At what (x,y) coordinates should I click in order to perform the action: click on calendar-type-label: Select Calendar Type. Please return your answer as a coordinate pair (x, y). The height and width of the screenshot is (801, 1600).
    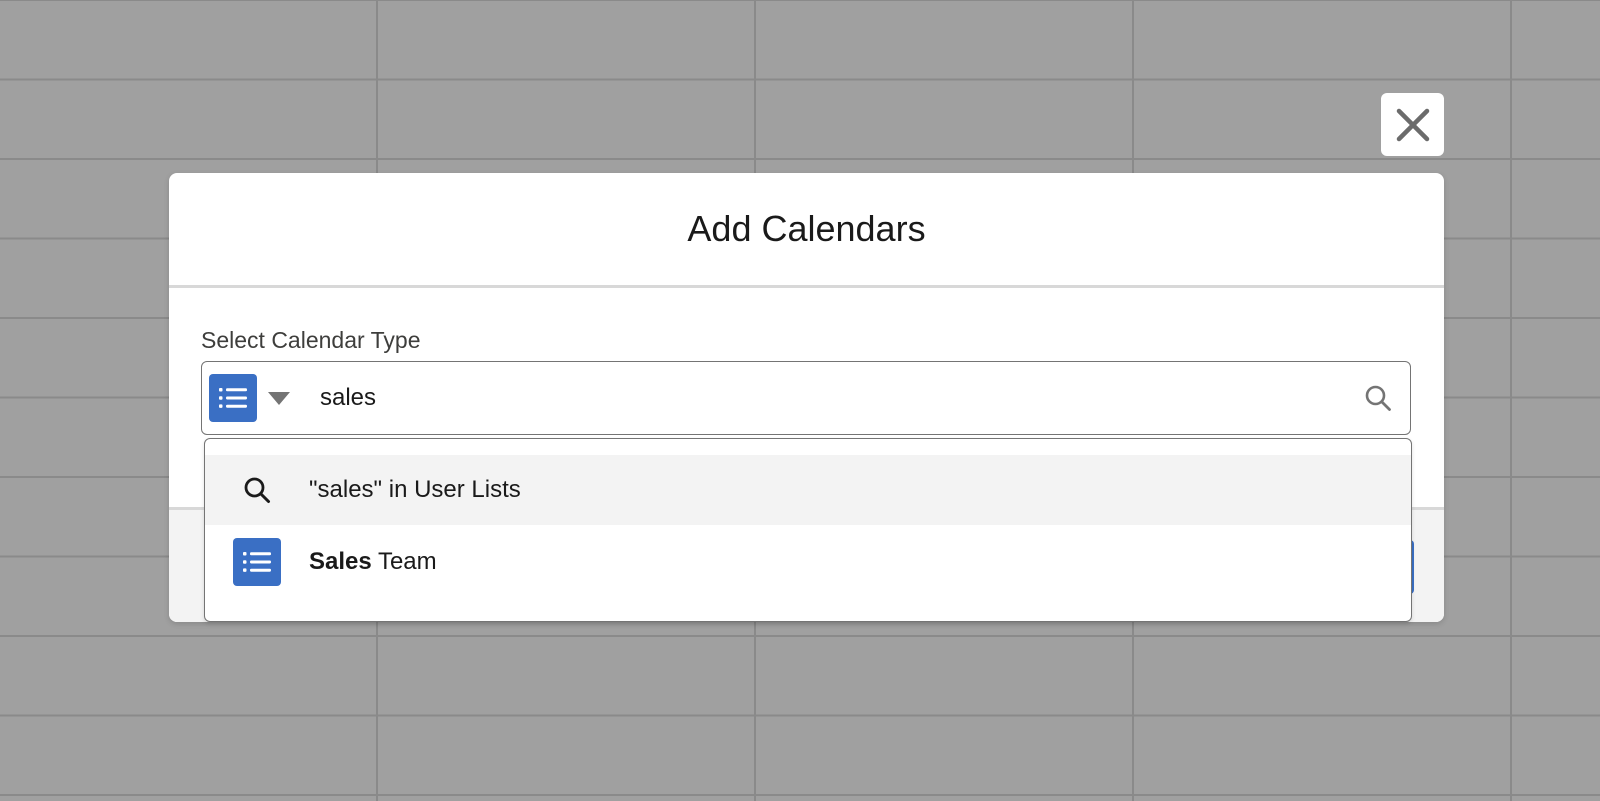
    Looking at the image, I should click on (311, 340).